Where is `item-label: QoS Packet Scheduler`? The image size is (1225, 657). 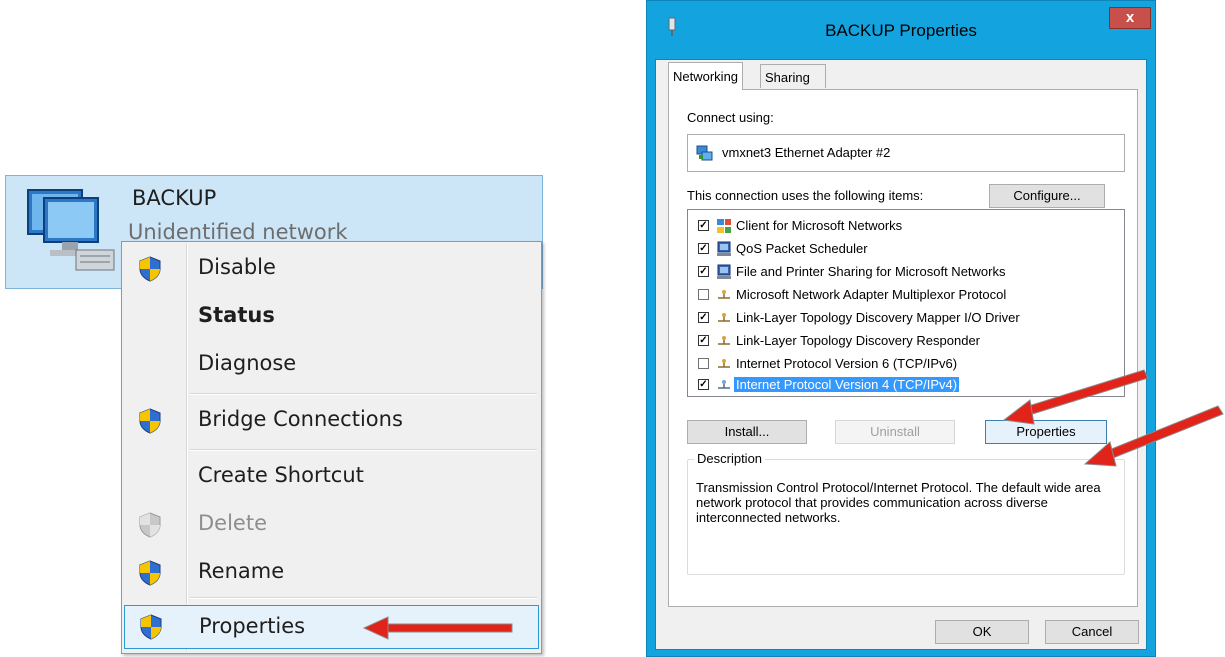 item-label: QoS Packet Scheduler is located at coordinates (802, 248).